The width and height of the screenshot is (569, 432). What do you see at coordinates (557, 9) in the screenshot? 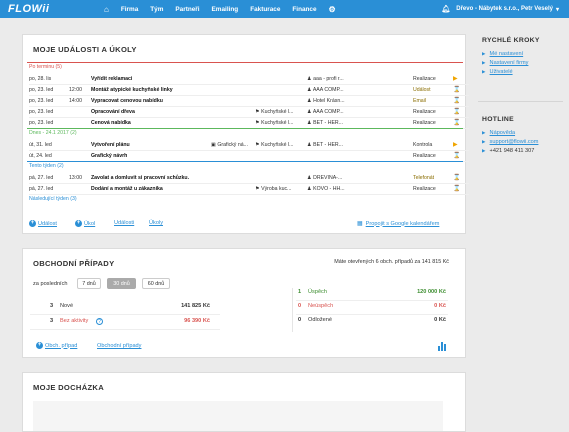
I see `chevron-down-icon: ▾` at bounding box center [557, 9].